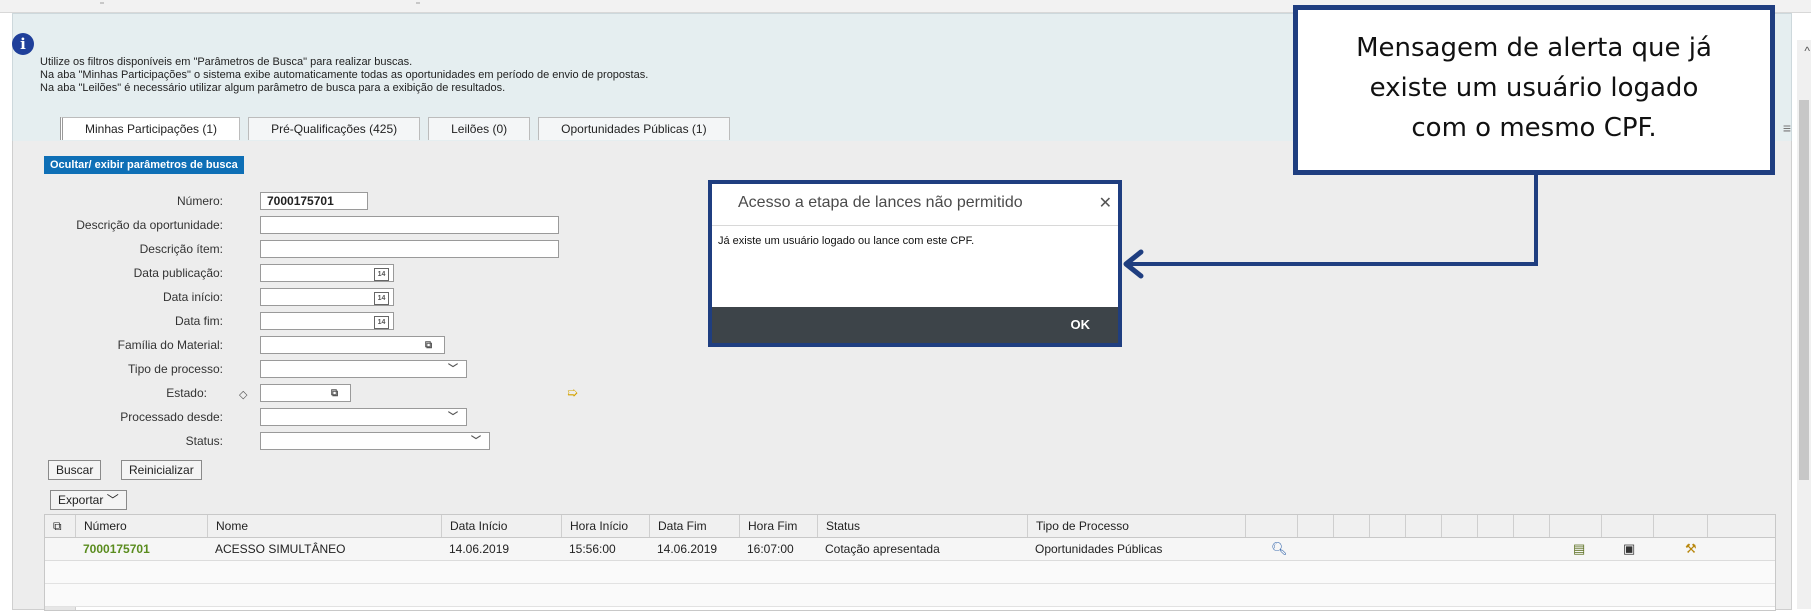 The height and width of the screenshot is (611, 1811). What do you see at coordinates (479, 549) in the screenshot?
I see `data-inicio-cell: 14.06.2019` at bounding box center [479, 549].